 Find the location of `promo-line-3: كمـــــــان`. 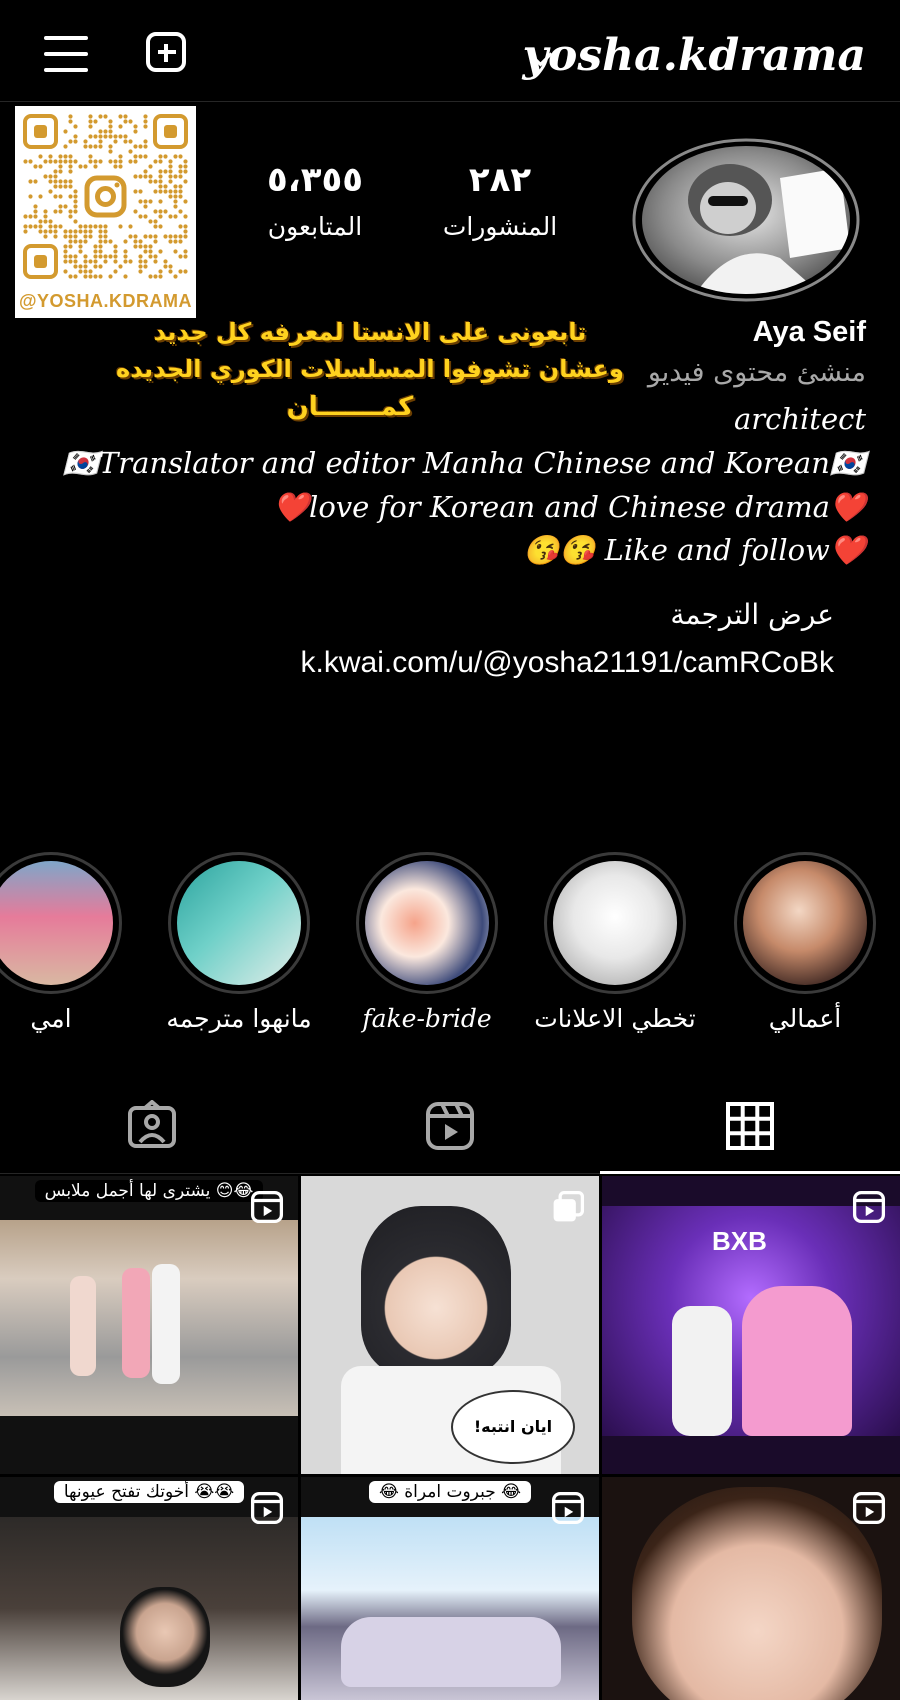

promo-line-3: كمـــــــان is located at coordinates (350, 407).